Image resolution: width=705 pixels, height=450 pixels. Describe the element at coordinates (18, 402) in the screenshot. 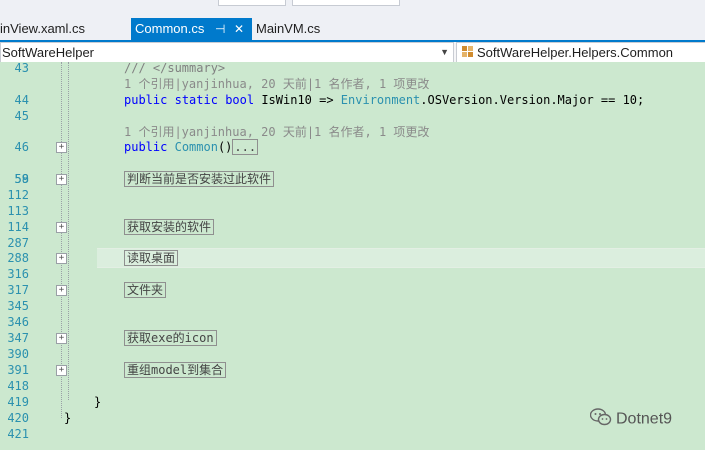

I see `line-number: 419` at that location.